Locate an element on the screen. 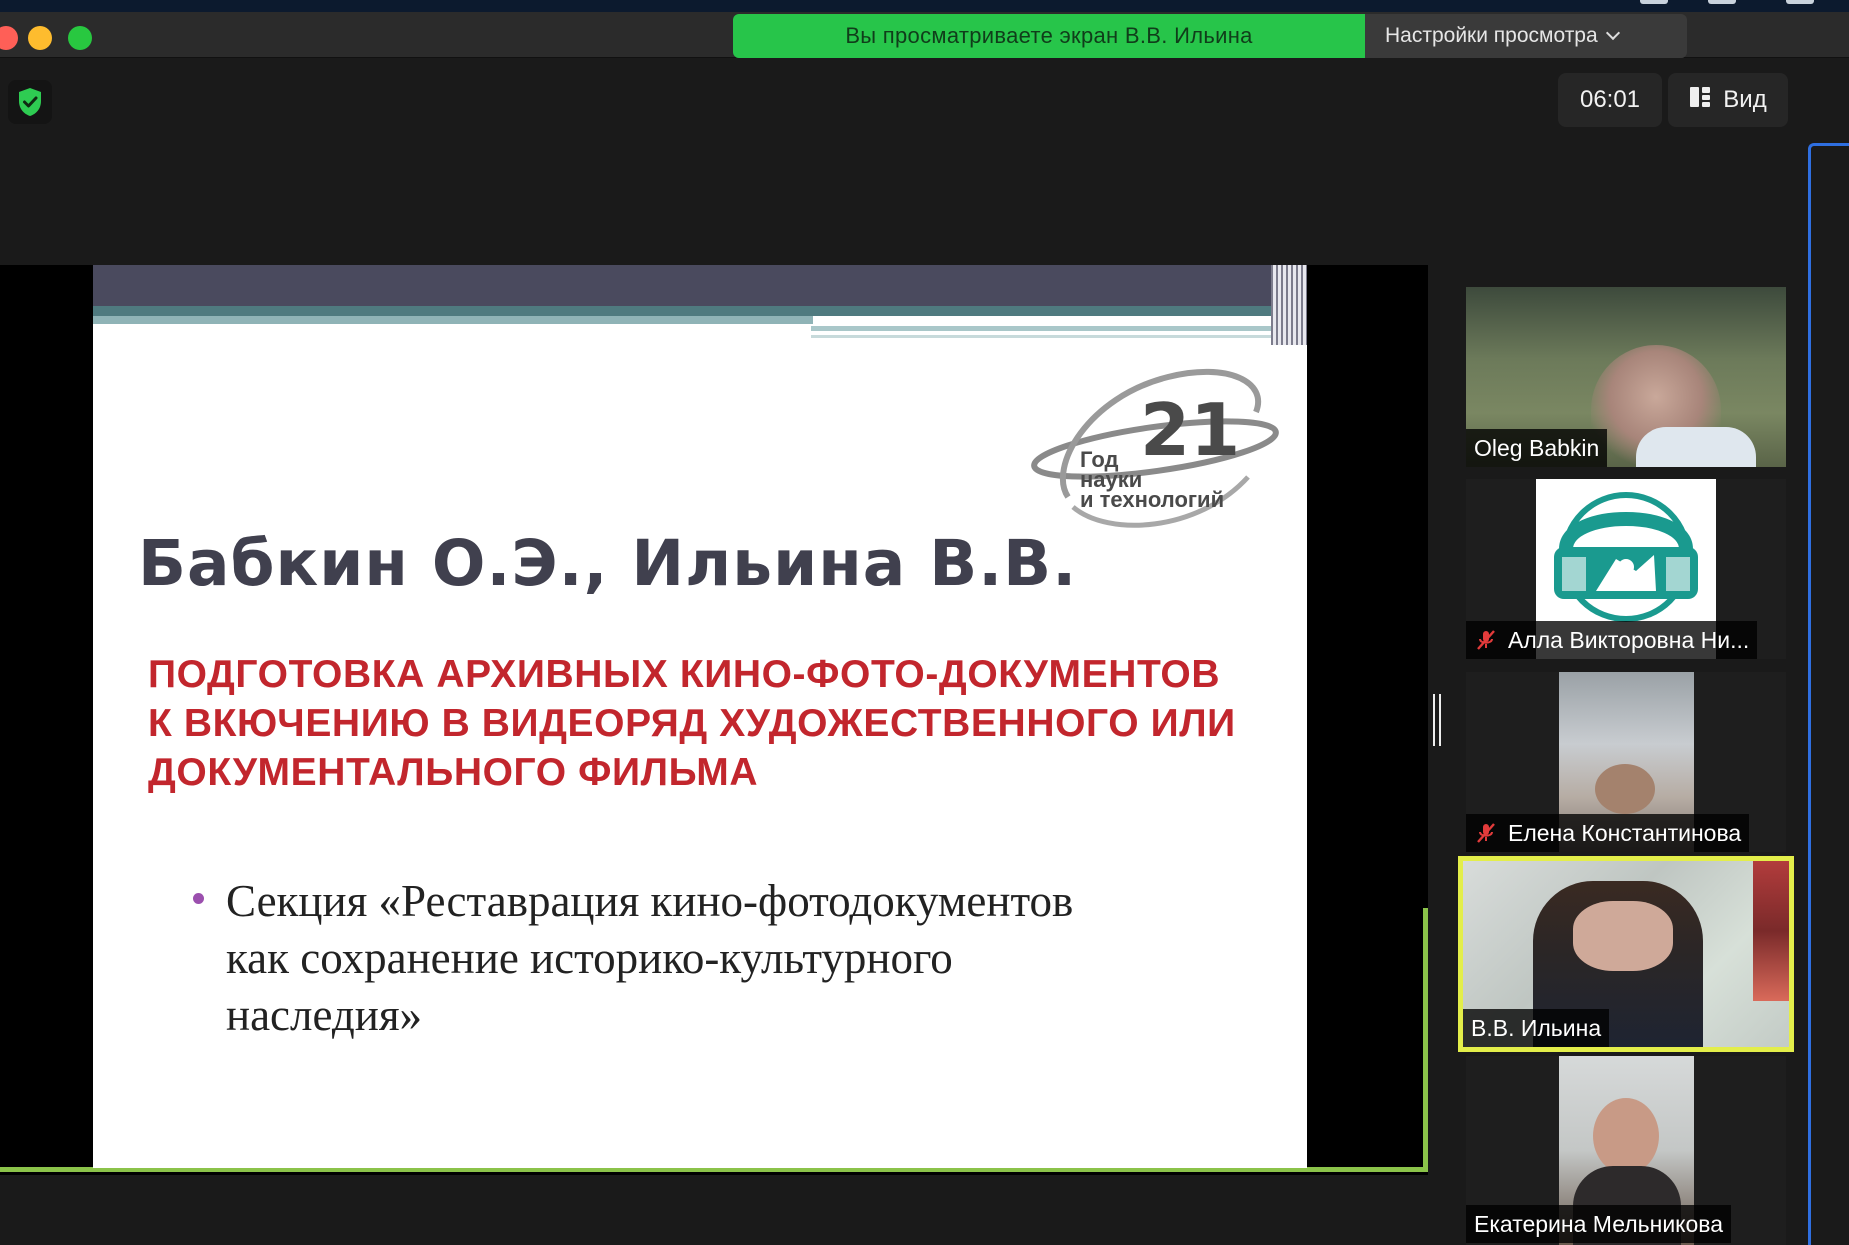 This screenshot has height=1245, width=1849. zoom-window-button is located at coordinates (80, 38).